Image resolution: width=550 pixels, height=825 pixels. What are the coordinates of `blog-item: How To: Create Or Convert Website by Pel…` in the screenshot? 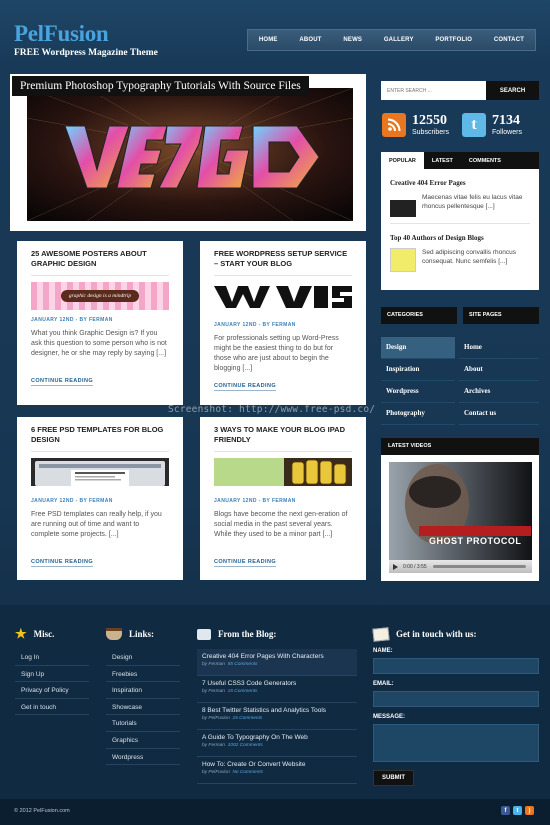 It's located at (277, 770).